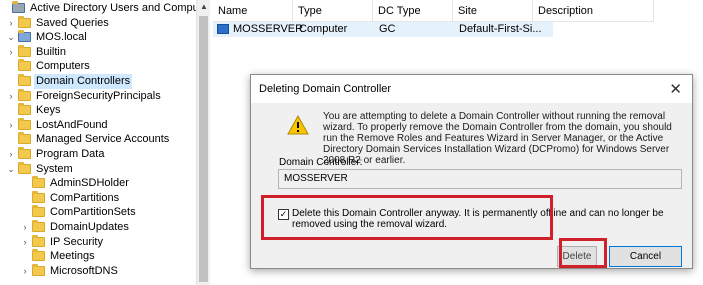 The image size is (703, 285). I want to click on column-header-site: Site, so click(493, 11).